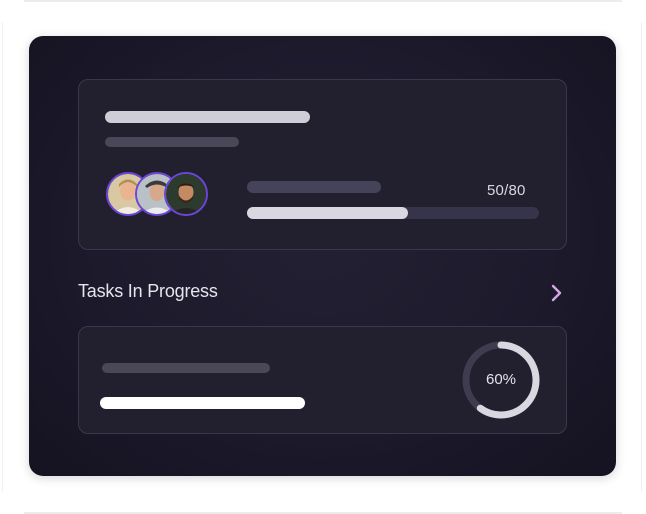  Describe the element at coordinates (186, 194) in the screenshot. I see `avatar` at that location.